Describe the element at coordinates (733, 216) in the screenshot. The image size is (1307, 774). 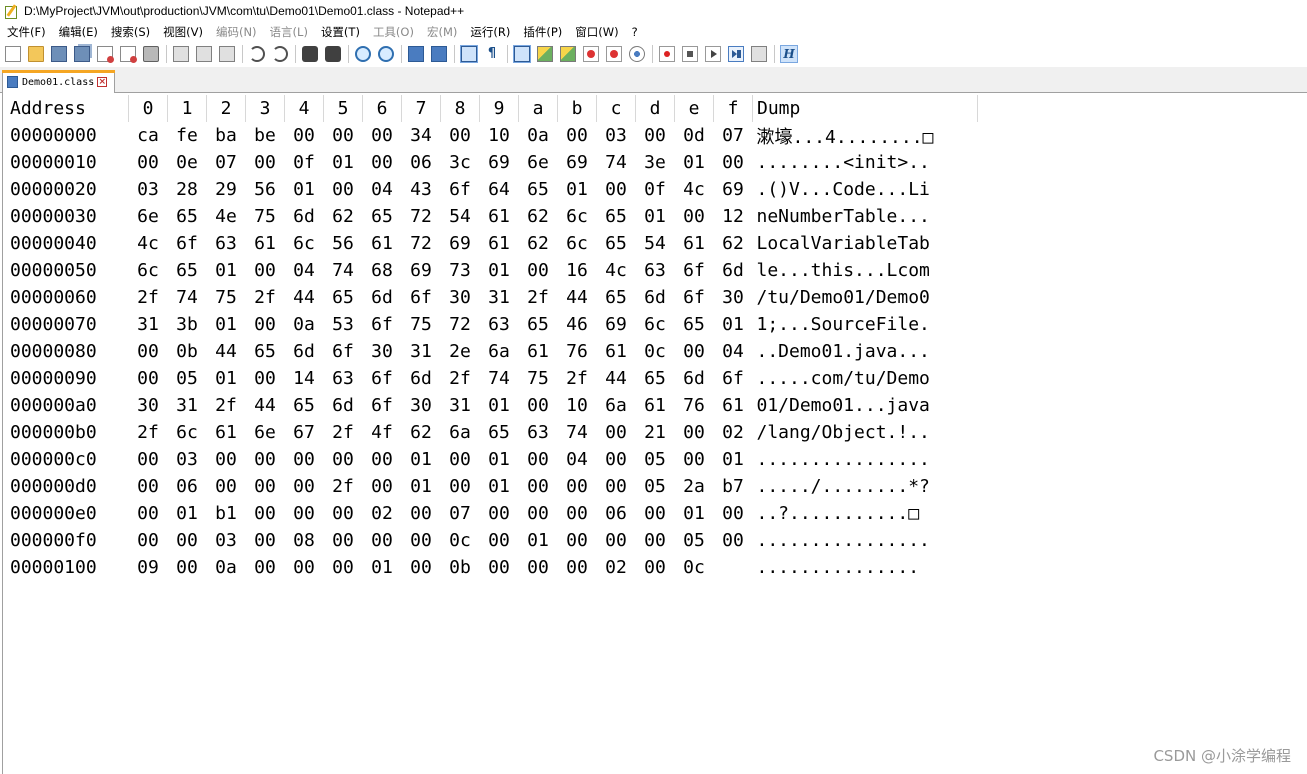
I see `hex-byte-cell: 12` at that location.